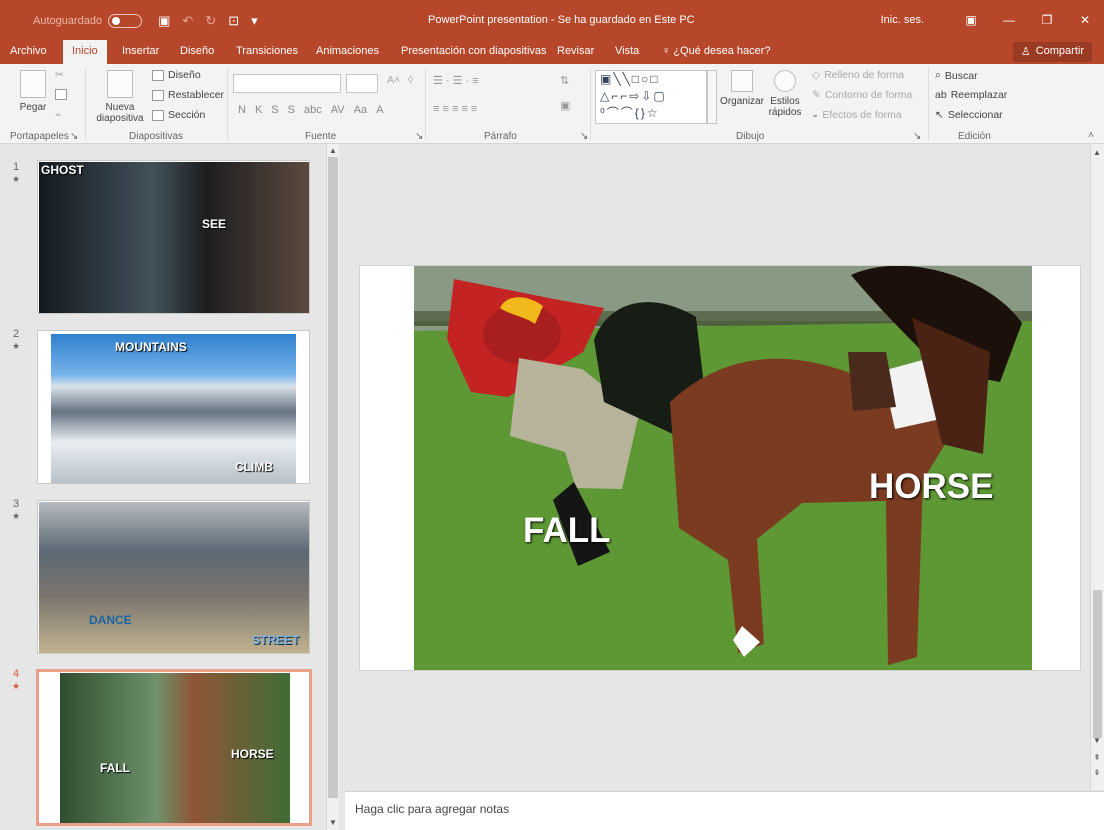  What do you see at coordinates (862, 115) in the screenshot?
I see `shape-effects-label: Efectos de forma` at bounding box center [862, 115].